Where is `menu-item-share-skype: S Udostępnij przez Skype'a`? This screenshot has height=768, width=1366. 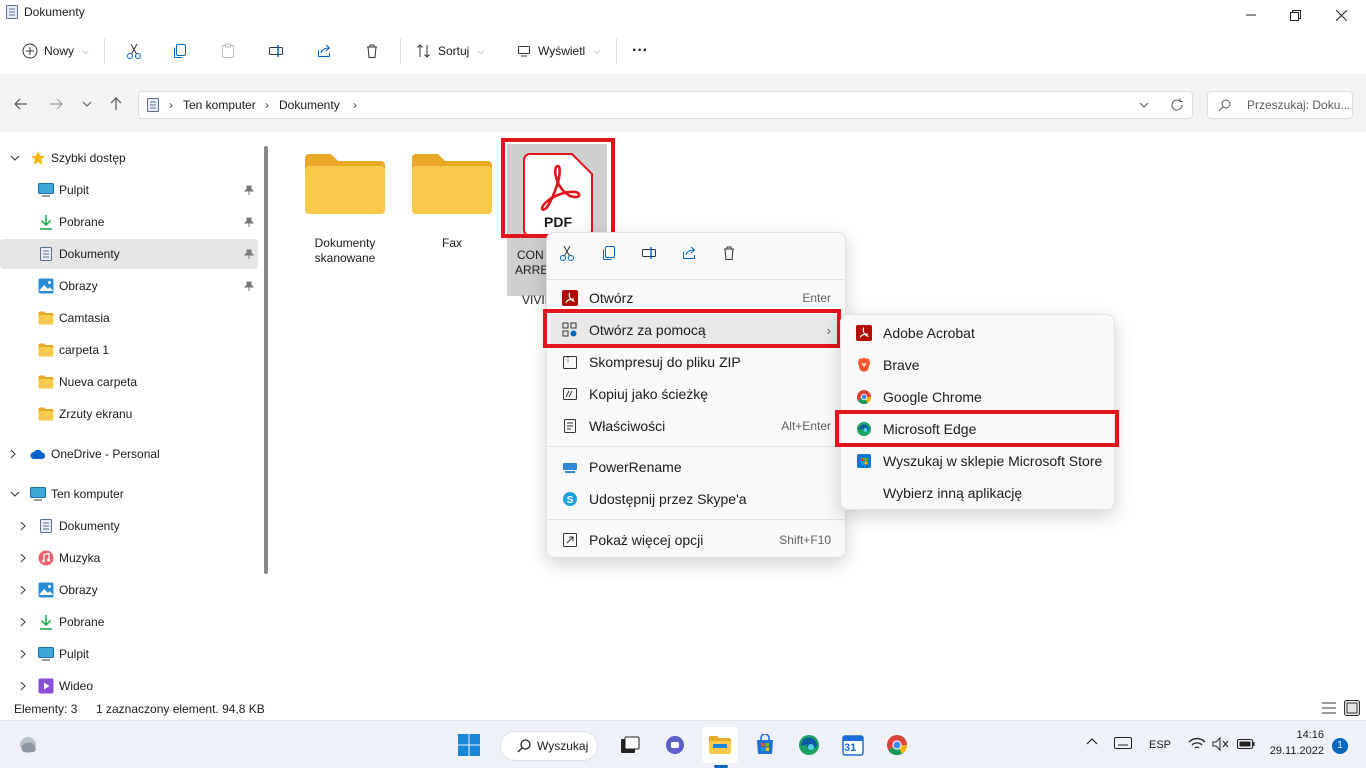
menu-item-share-skype: S Udostępnij przez Skype'a is located at coordinates (696, 499).